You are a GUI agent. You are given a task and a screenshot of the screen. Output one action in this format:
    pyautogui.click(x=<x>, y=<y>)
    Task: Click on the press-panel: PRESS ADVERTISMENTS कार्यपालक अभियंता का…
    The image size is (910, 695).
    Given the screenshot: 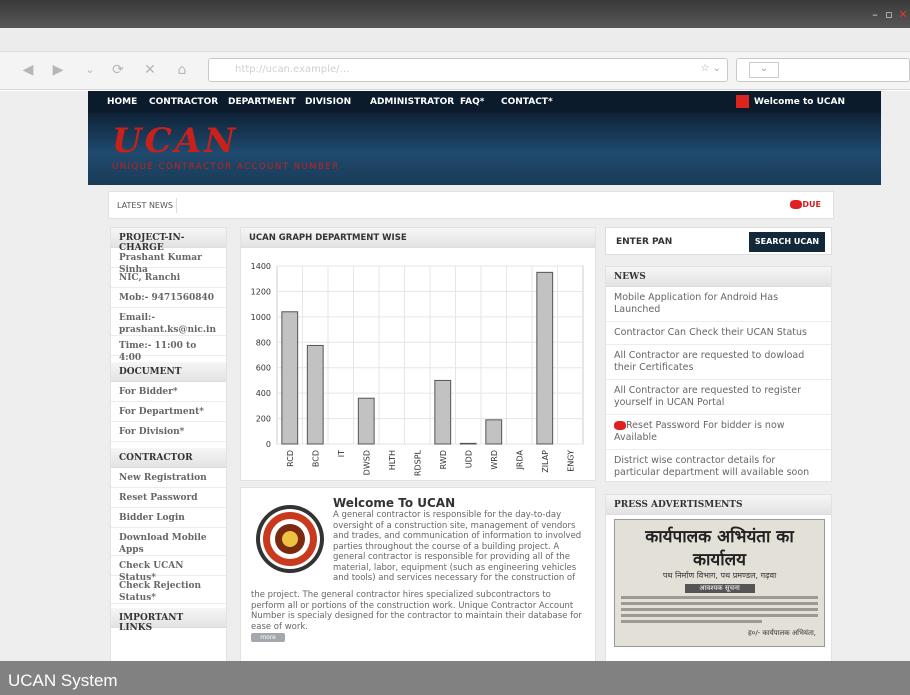 What is the action you would take?
    pyautogui.click(x=718, y=577)
    